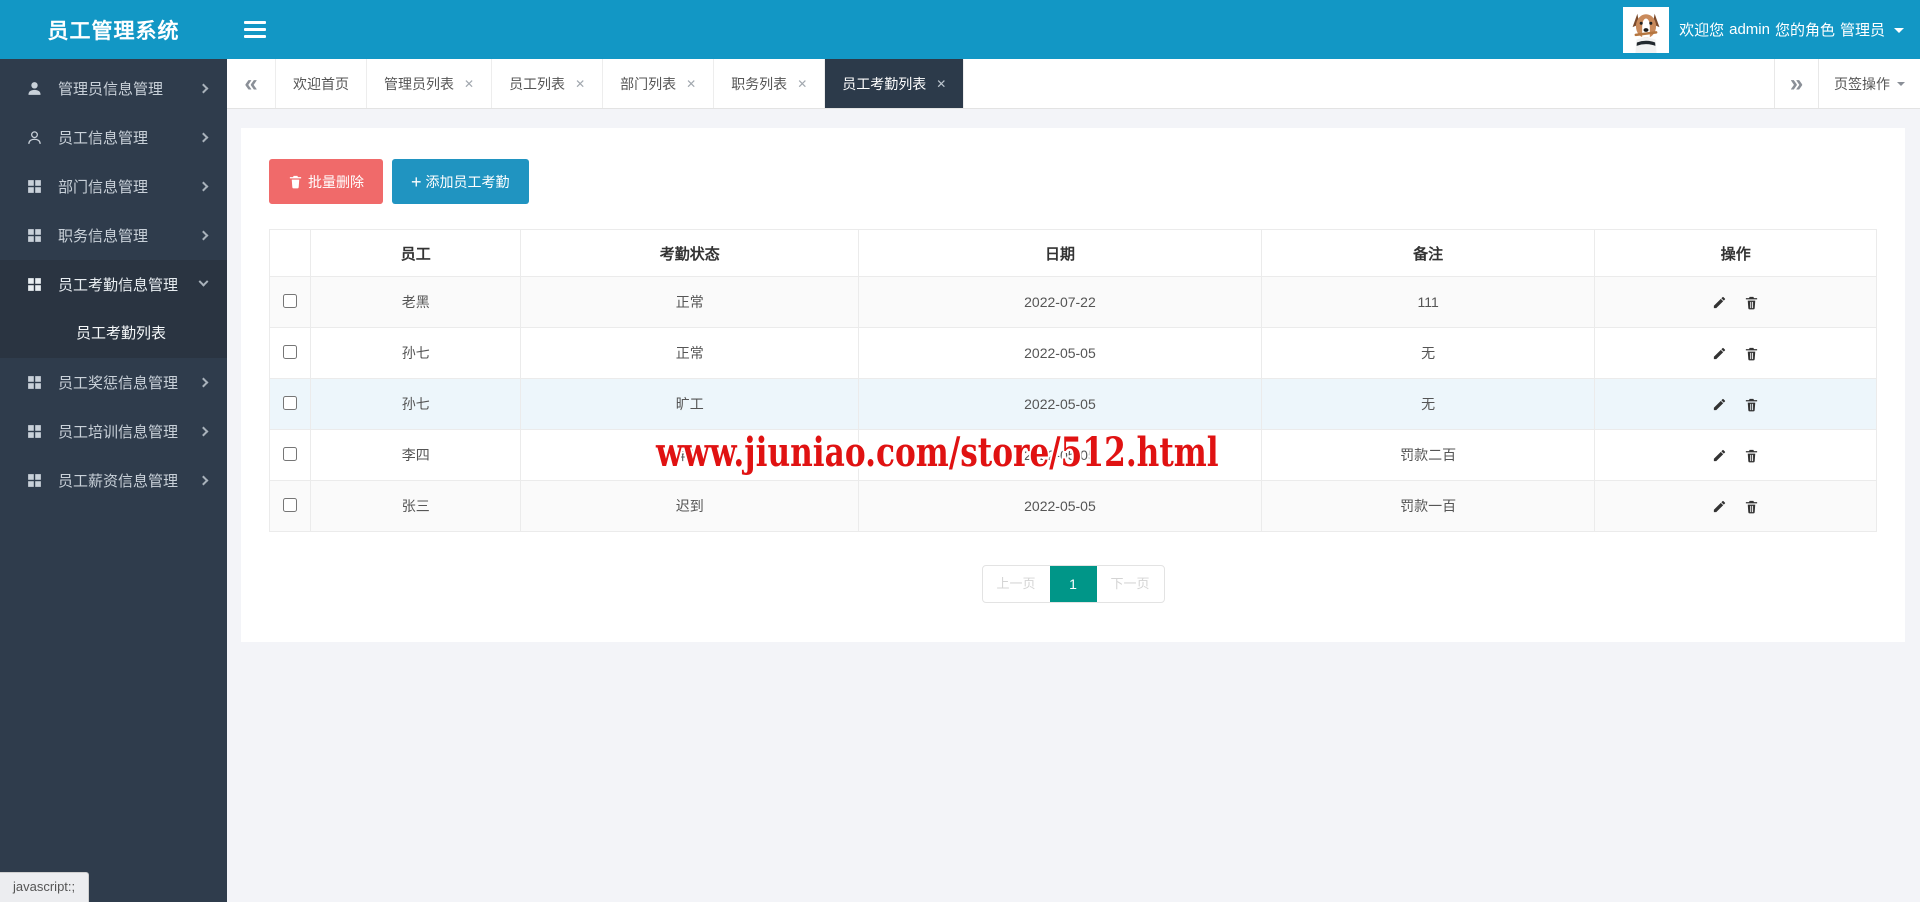 The image size is (1920, 902). I want to click on username: admin, so click(1749, 29).